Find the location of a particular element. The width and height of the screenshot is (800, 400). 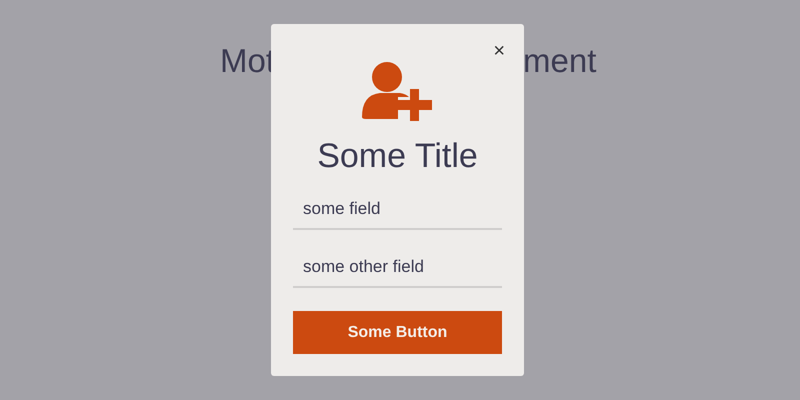

close-button: × is located at coordinates (499, 51).